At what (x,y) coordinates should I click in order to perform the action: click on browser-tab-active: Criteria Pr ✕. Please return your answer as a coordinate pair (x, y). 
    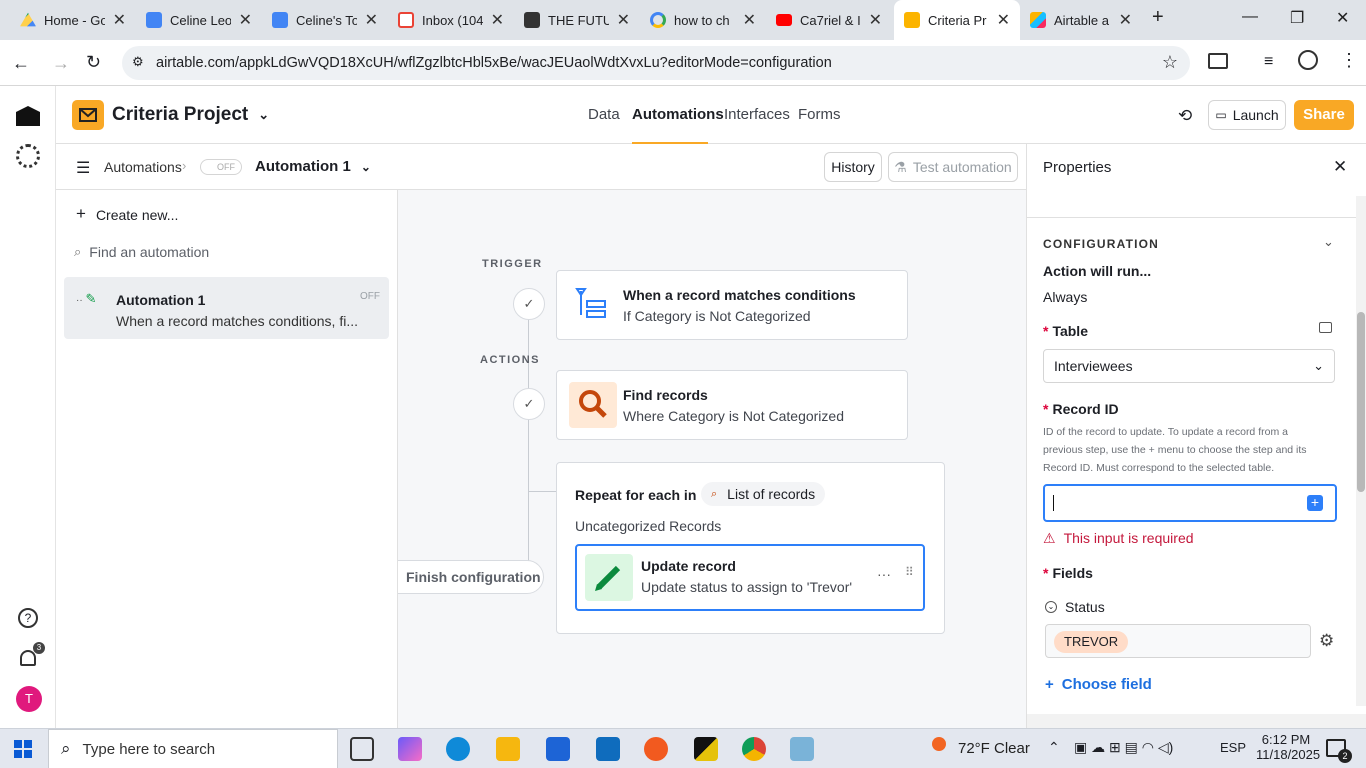
    Looking at the image, I should click on (957, 20).